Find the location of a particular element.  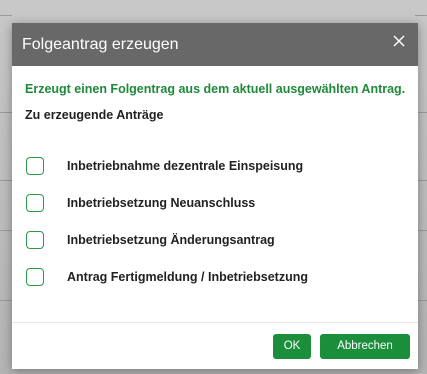

option-label: Inbetriebnahme dezentrale Einspeisung is located at coordinates (185, 166).